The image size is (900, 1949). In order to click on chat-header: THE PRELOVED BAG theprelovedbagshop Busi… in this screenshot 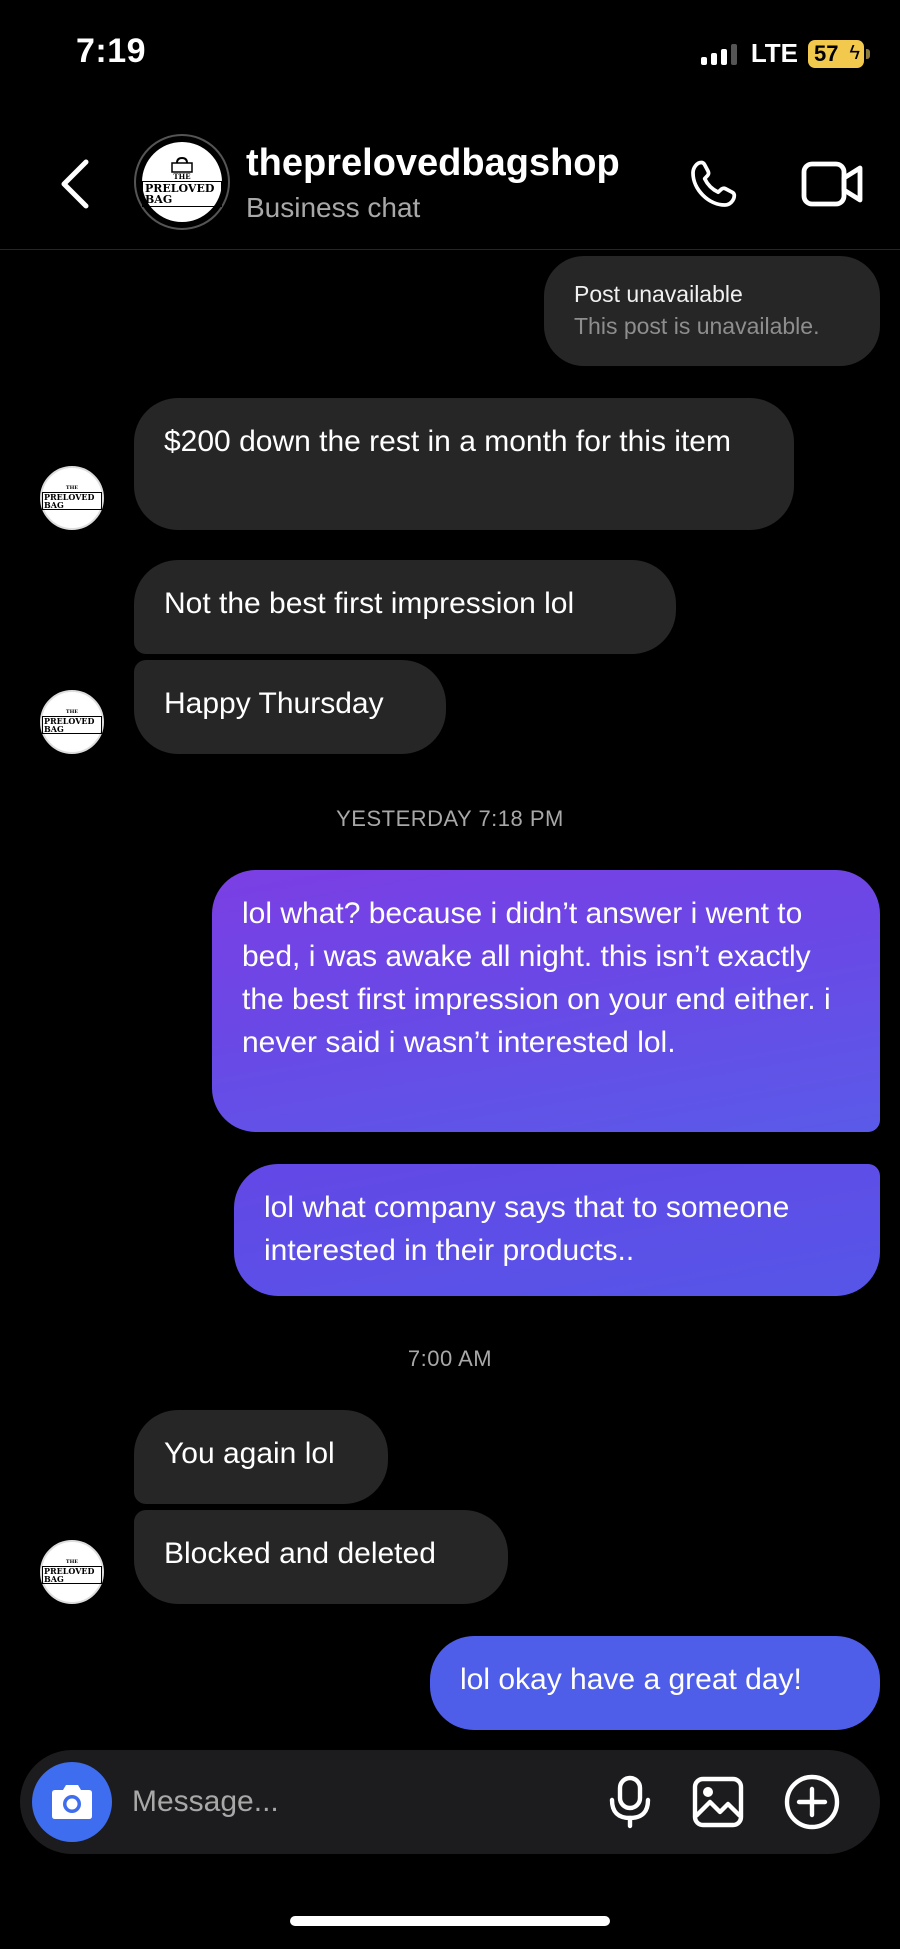, I will do `click(450, 184)`.